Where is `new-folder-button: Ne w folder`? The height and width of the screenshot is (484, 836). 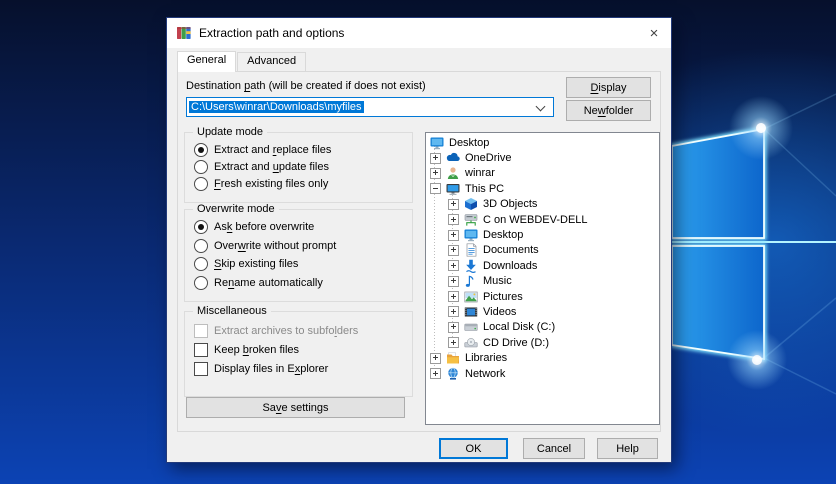 new-folder-button: Ne w folder is located at coordinates (608, 110).